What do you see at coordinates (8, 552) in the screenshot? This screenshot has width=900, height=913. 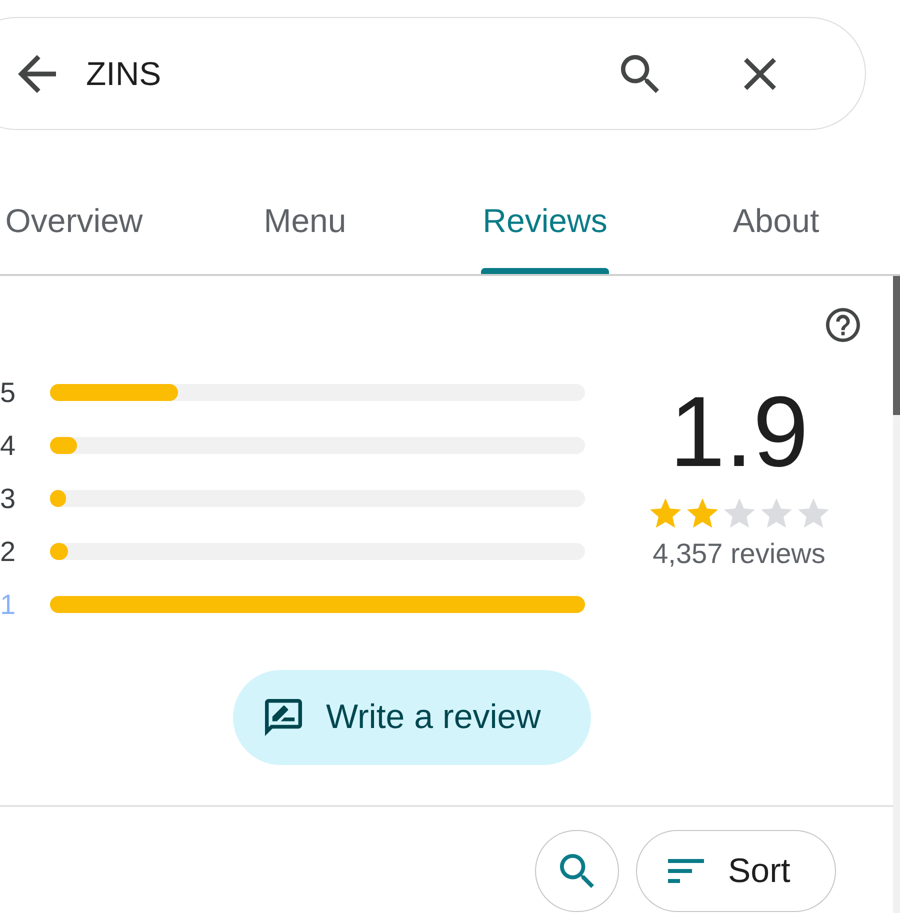 I see `rating-label: 2` at bounding box center [8, 552].